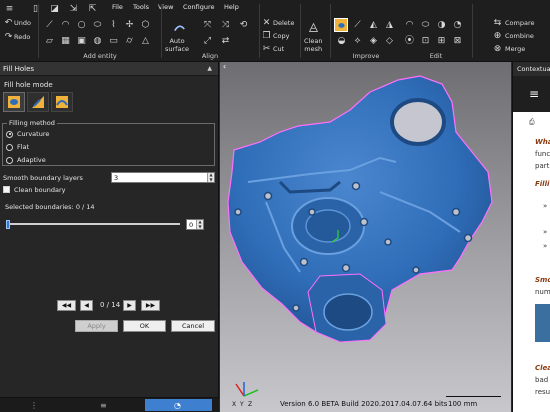 This screenshot has width=550, height=412. Describe the element at coordinates (532, 122) in the screenshot. I see `print-icon: ⎙` at that location.